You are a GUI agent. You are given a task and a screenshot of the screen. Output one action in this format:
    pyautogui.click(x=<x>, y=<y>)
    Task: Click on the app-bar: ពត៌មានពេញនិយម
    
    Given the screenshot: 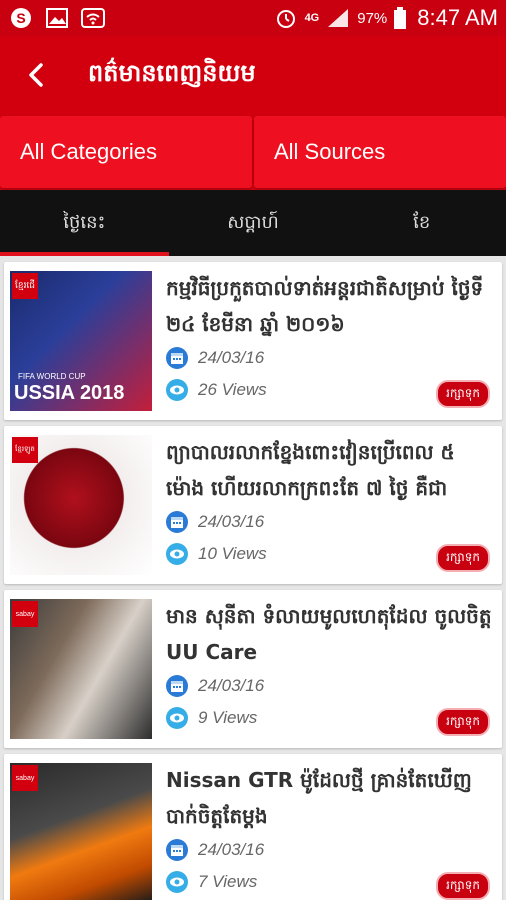 What is the action you would take?
    pyautogui.click(x=253, y=75)
    